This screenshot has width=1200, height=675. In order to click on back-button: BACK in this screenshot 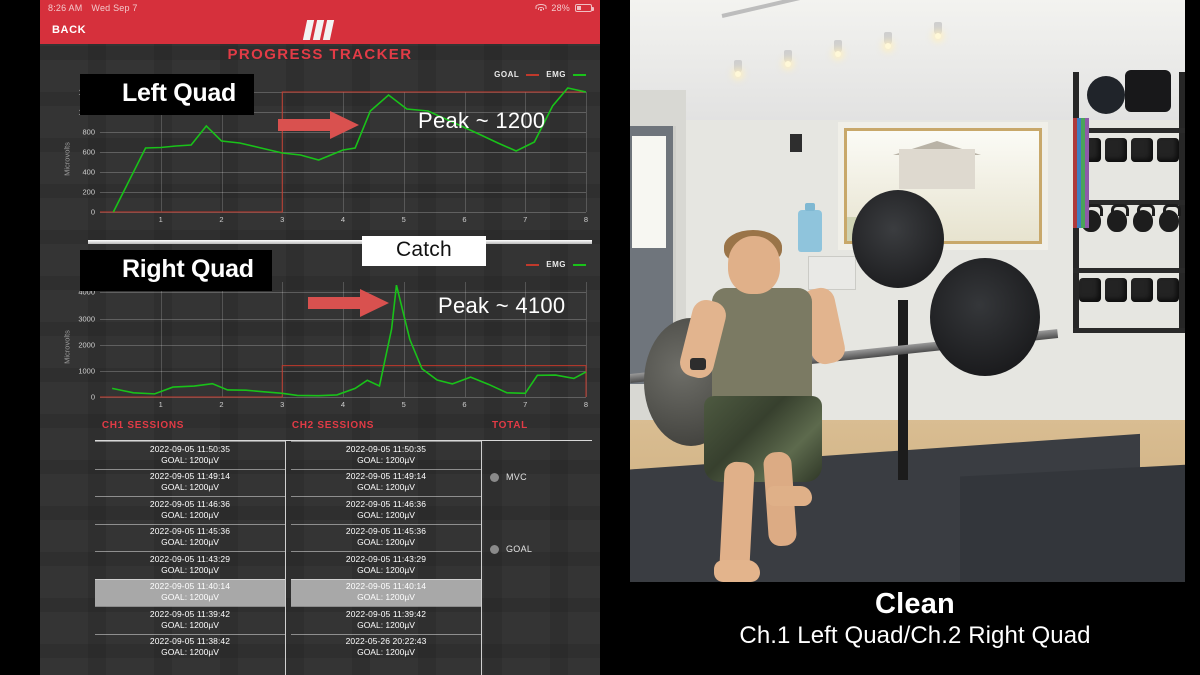, I will do `click(63, 30)`.